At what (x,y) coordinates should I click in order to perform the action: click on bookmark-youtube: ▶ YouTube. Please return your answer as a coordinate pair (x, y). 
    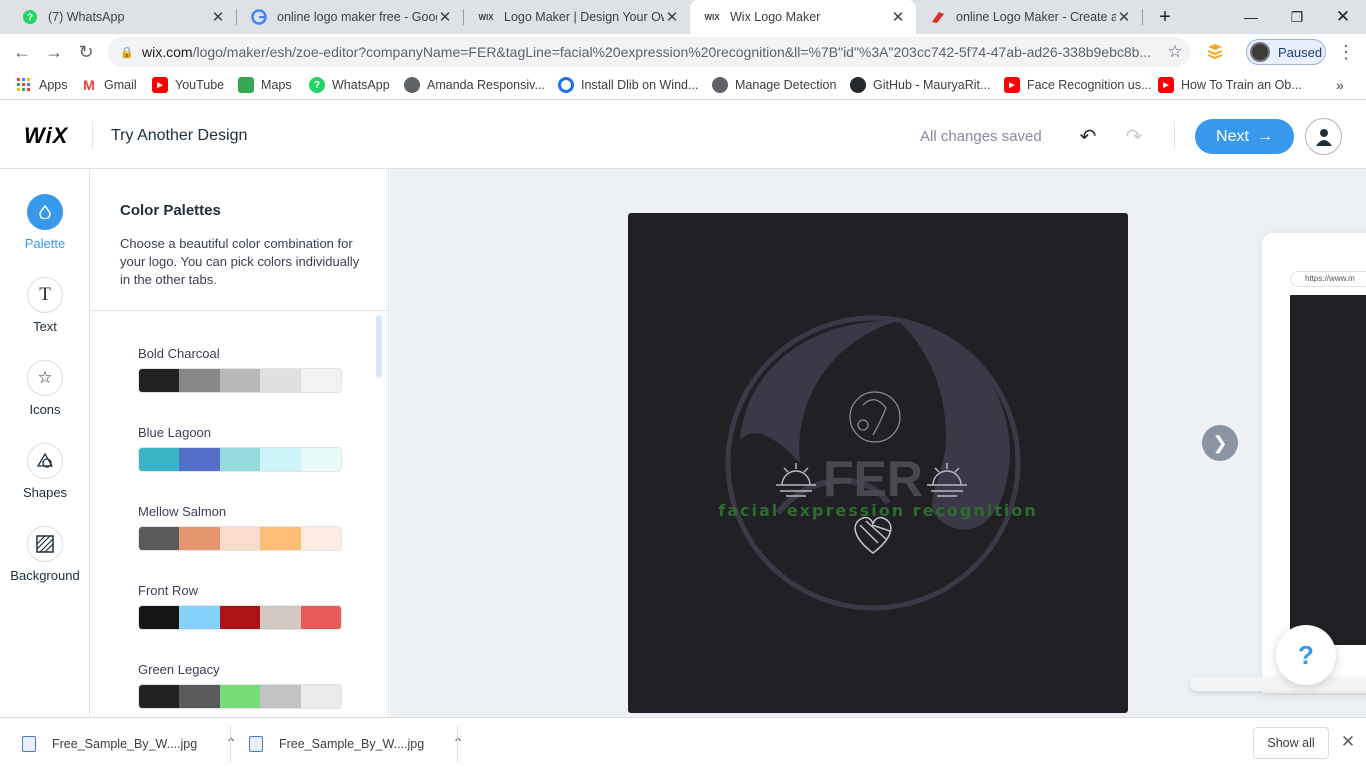
    Looking at the image, I should click on (188, 85).